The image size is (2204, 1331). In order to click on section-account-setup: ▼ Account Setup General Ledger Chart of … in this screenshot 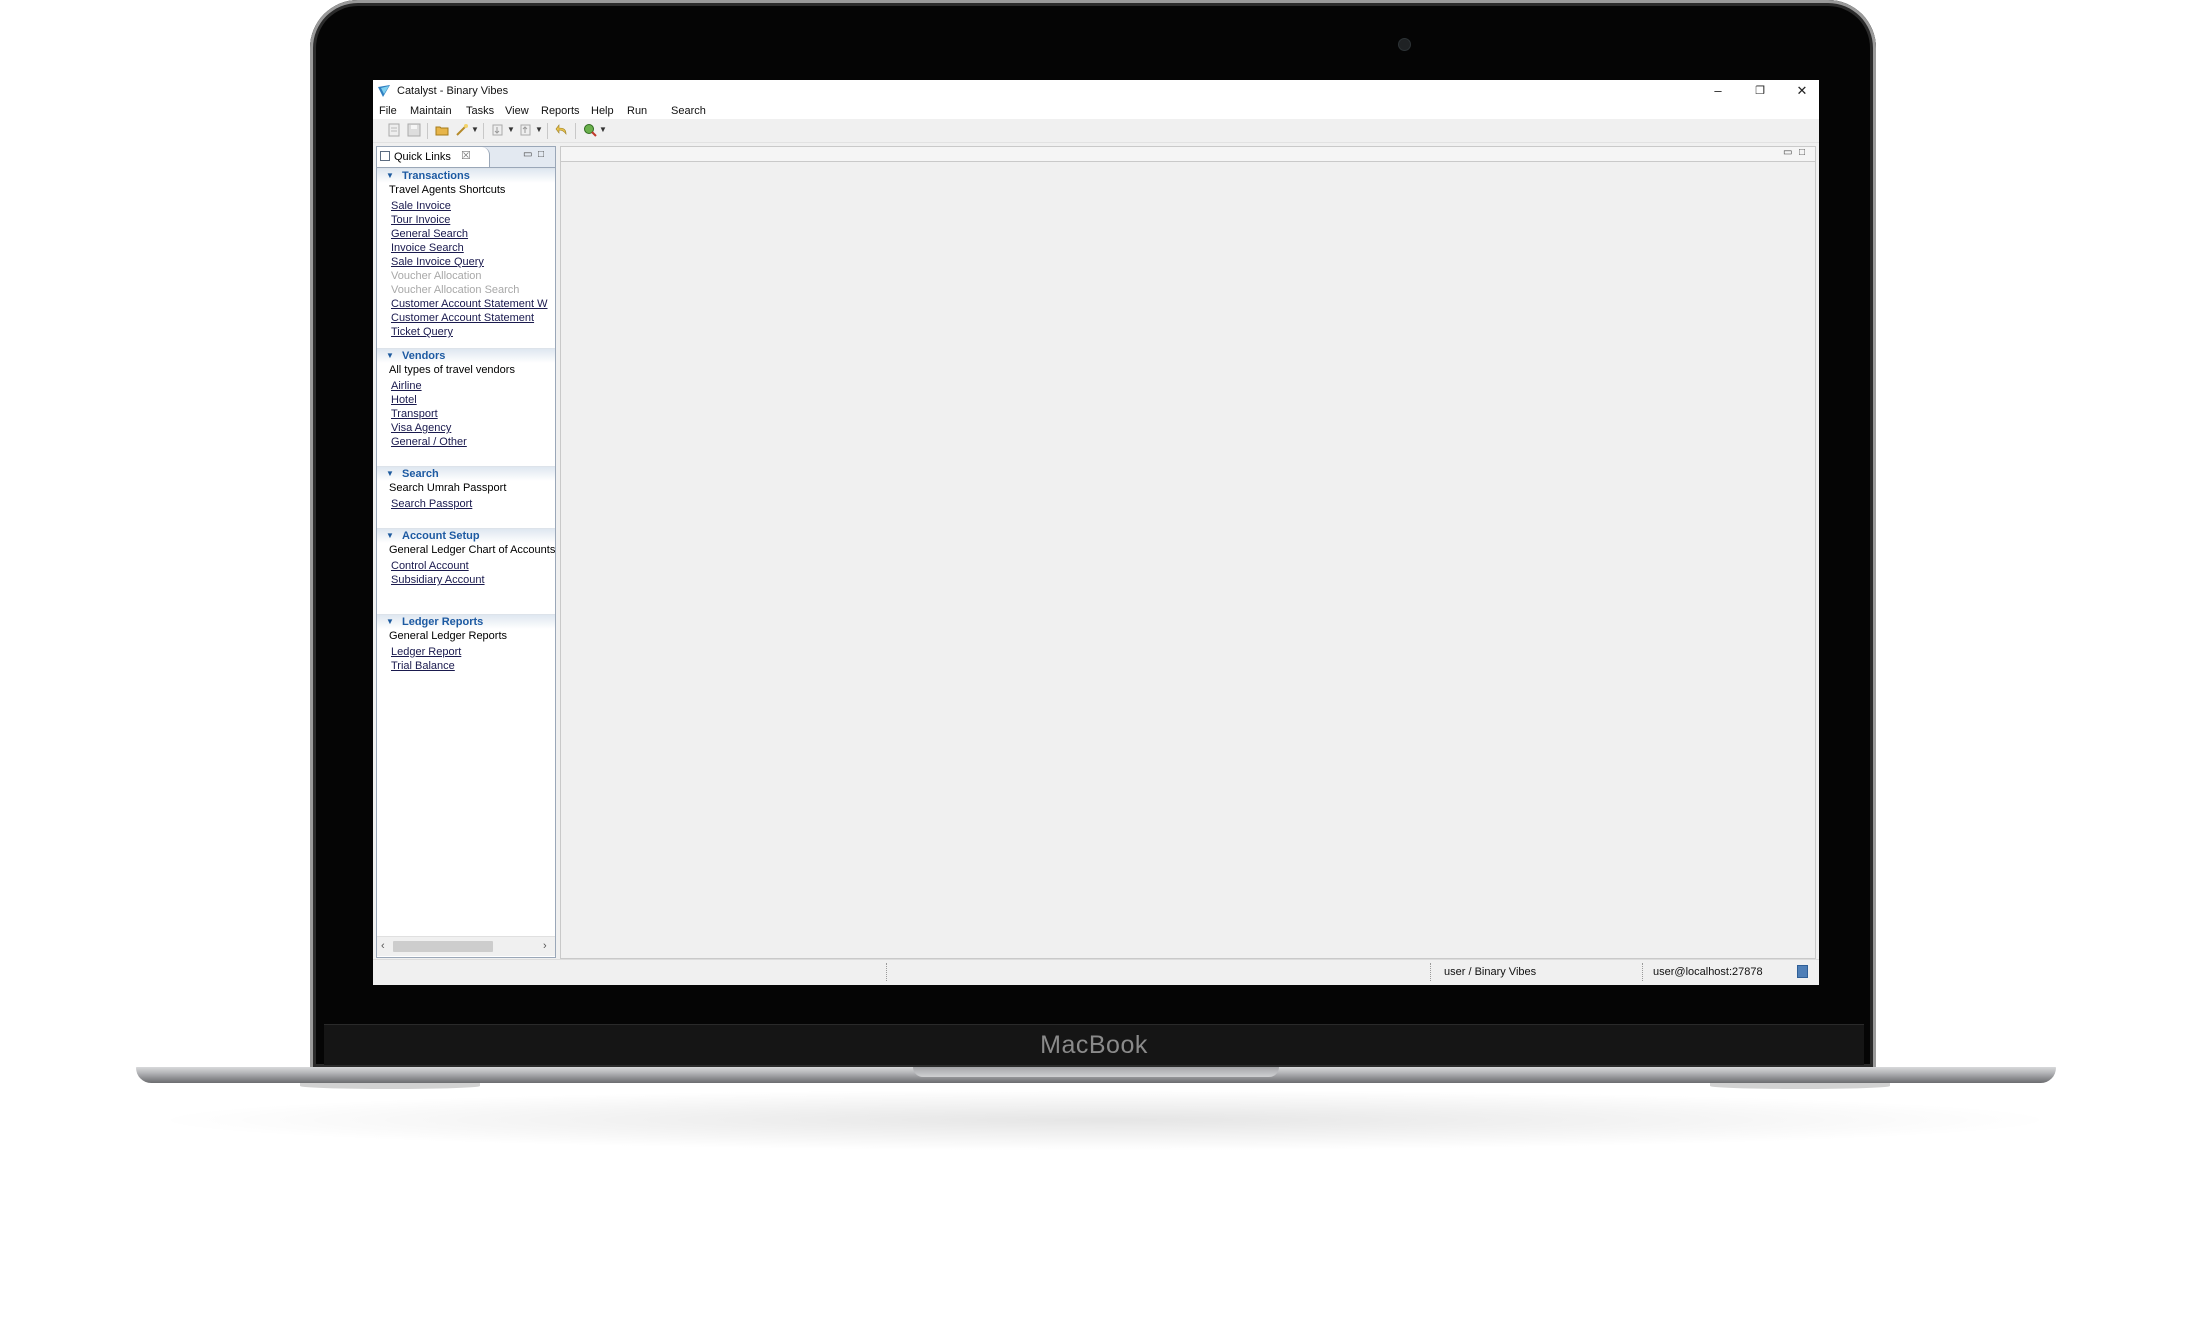, I will do `click(466, 557)`.